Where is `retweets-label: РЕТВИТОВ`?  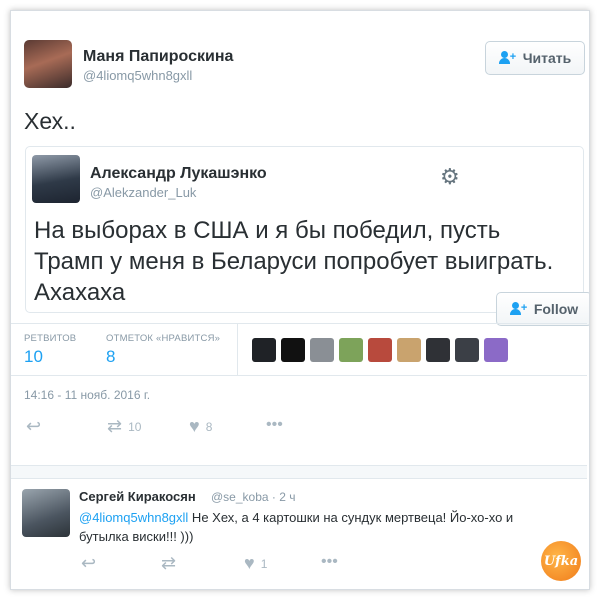
retweets-label: РЕТВИТОВ is located at coordinates (50, 338).